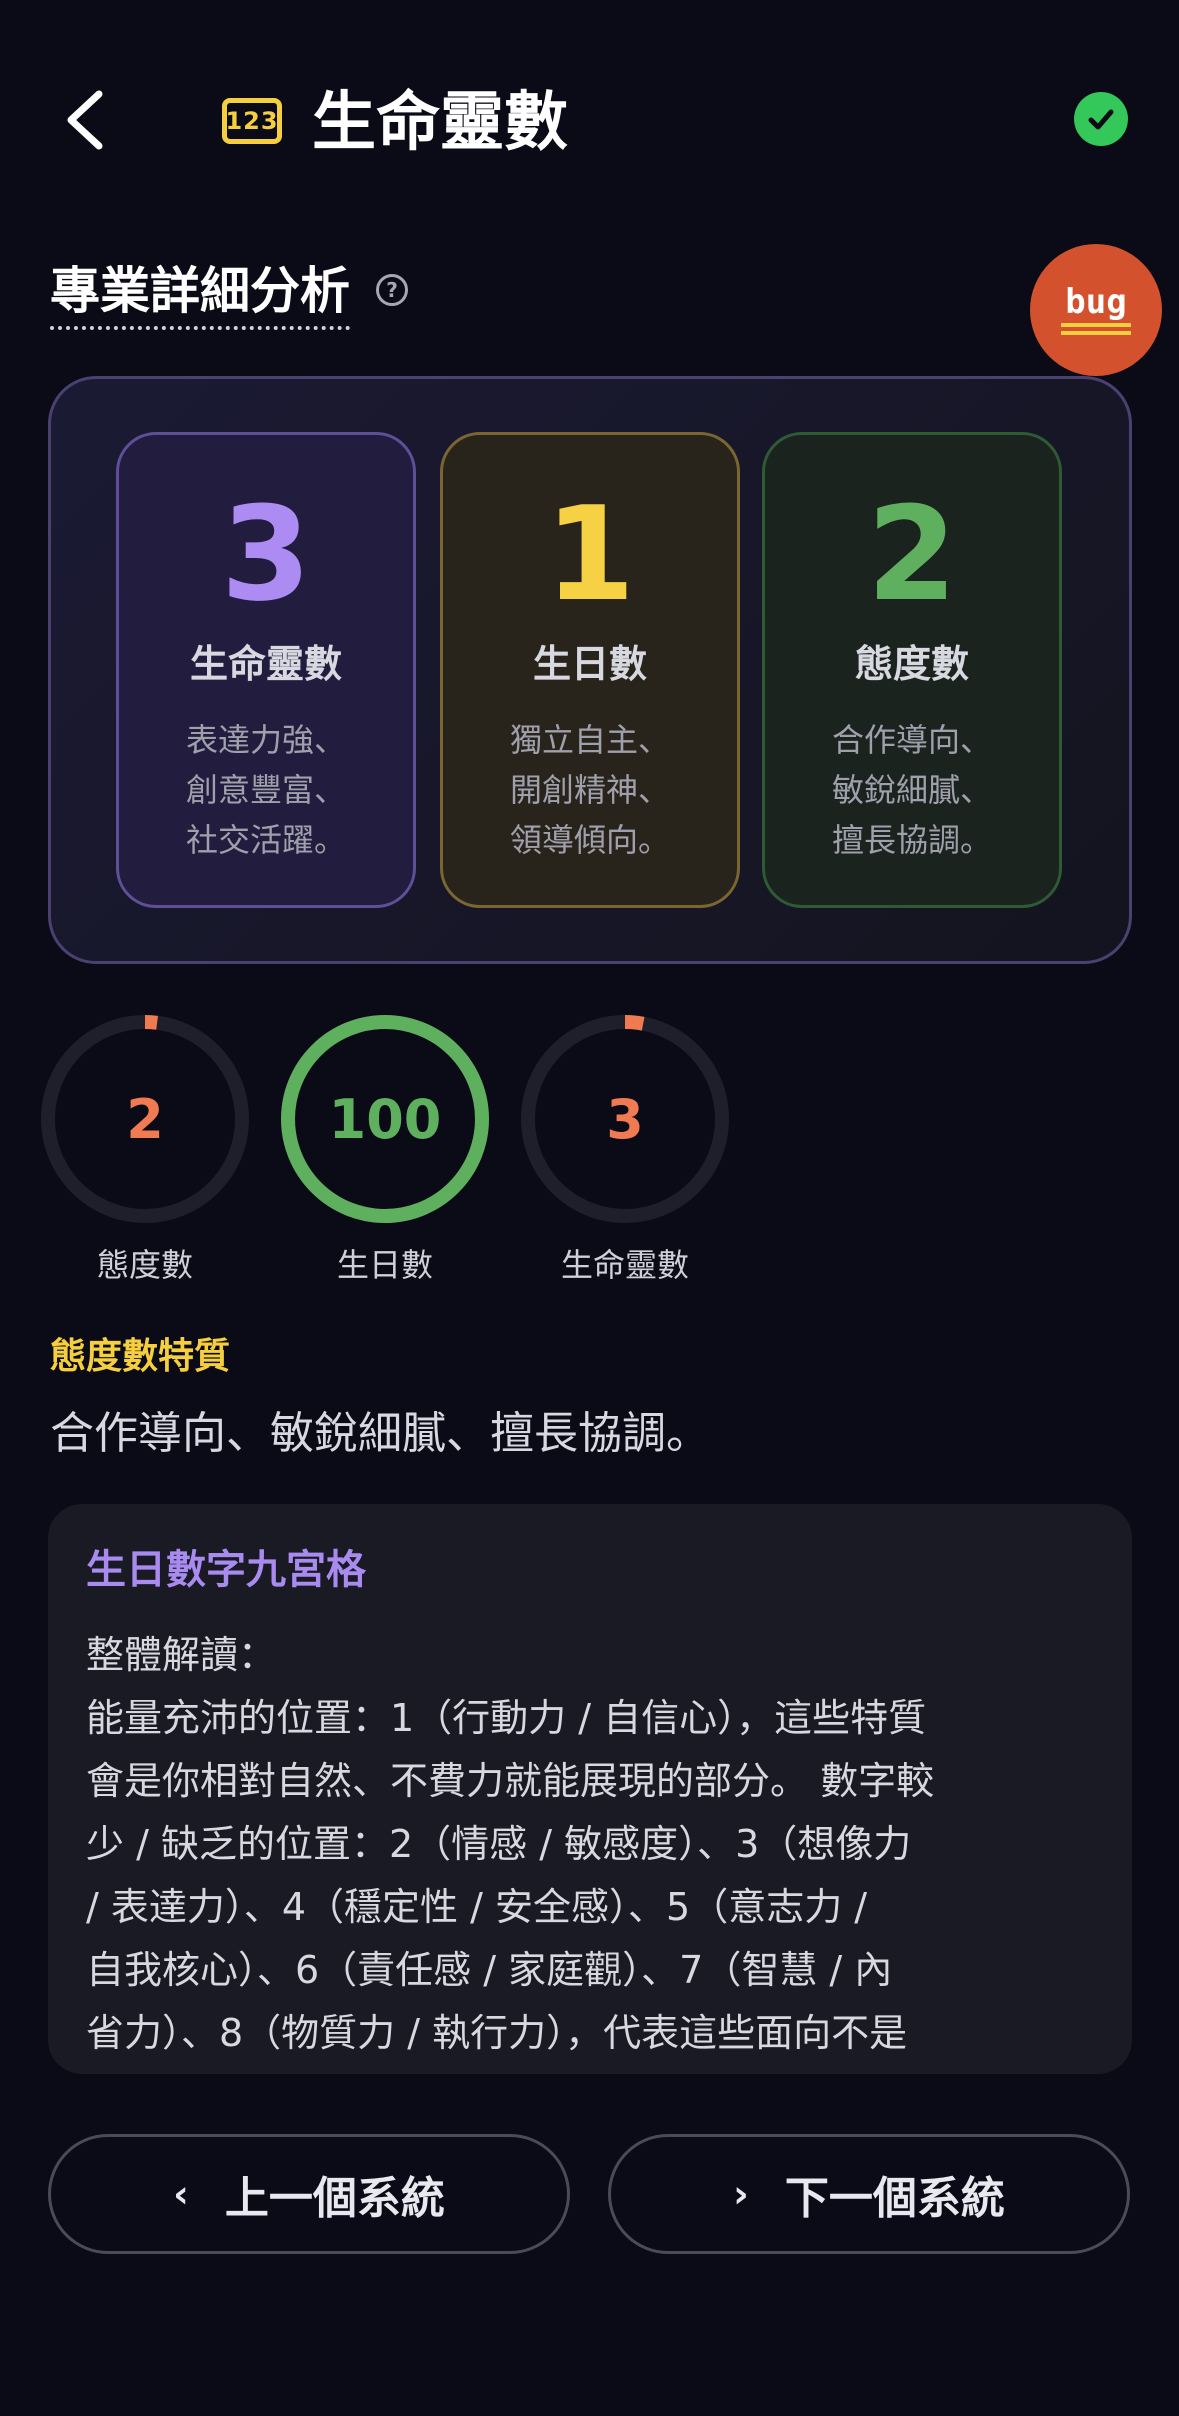  What do you see at coordinates (590, 554) in the screenshot?
I see `card-number: 1` at bounding box center [590, 554].